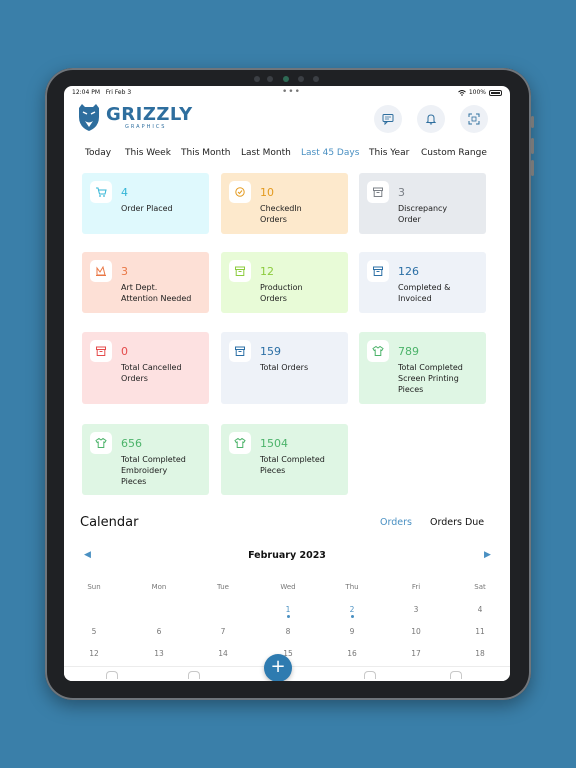  Describe the element at coordinates (274, 443) in the screenshot. I see `stat-card-value: 1504` at that location.